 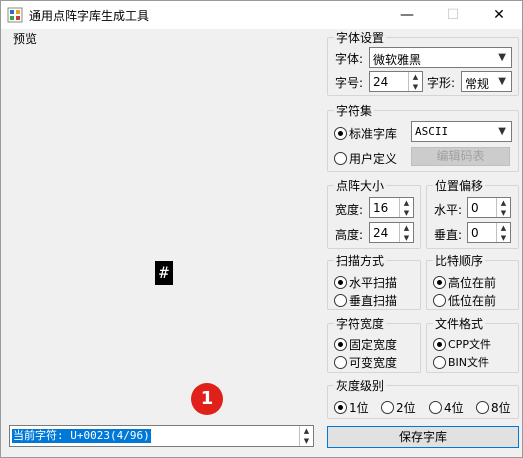 I want to click on vertical-offset-value: 0, so click(x=475, y=233).